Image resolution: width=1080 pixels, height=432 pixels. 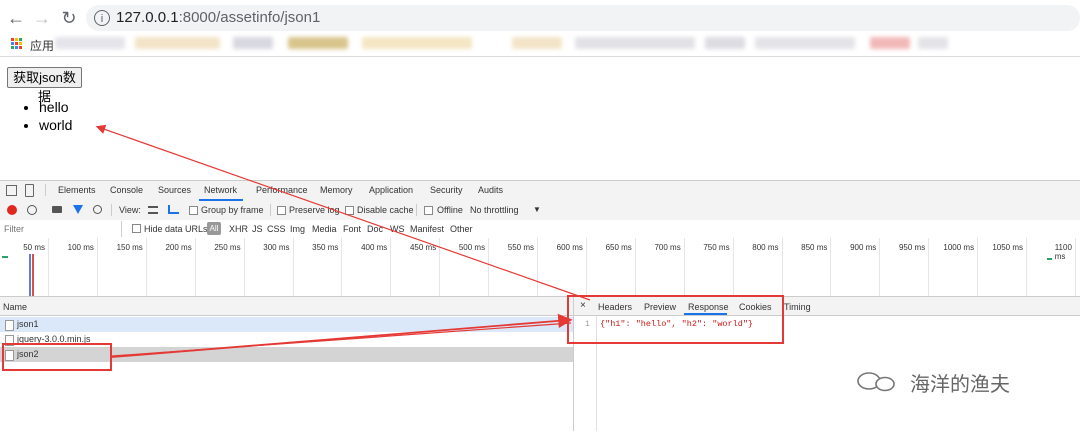 I want to click on wechat-logo-icon, so click(x=876, y=382).